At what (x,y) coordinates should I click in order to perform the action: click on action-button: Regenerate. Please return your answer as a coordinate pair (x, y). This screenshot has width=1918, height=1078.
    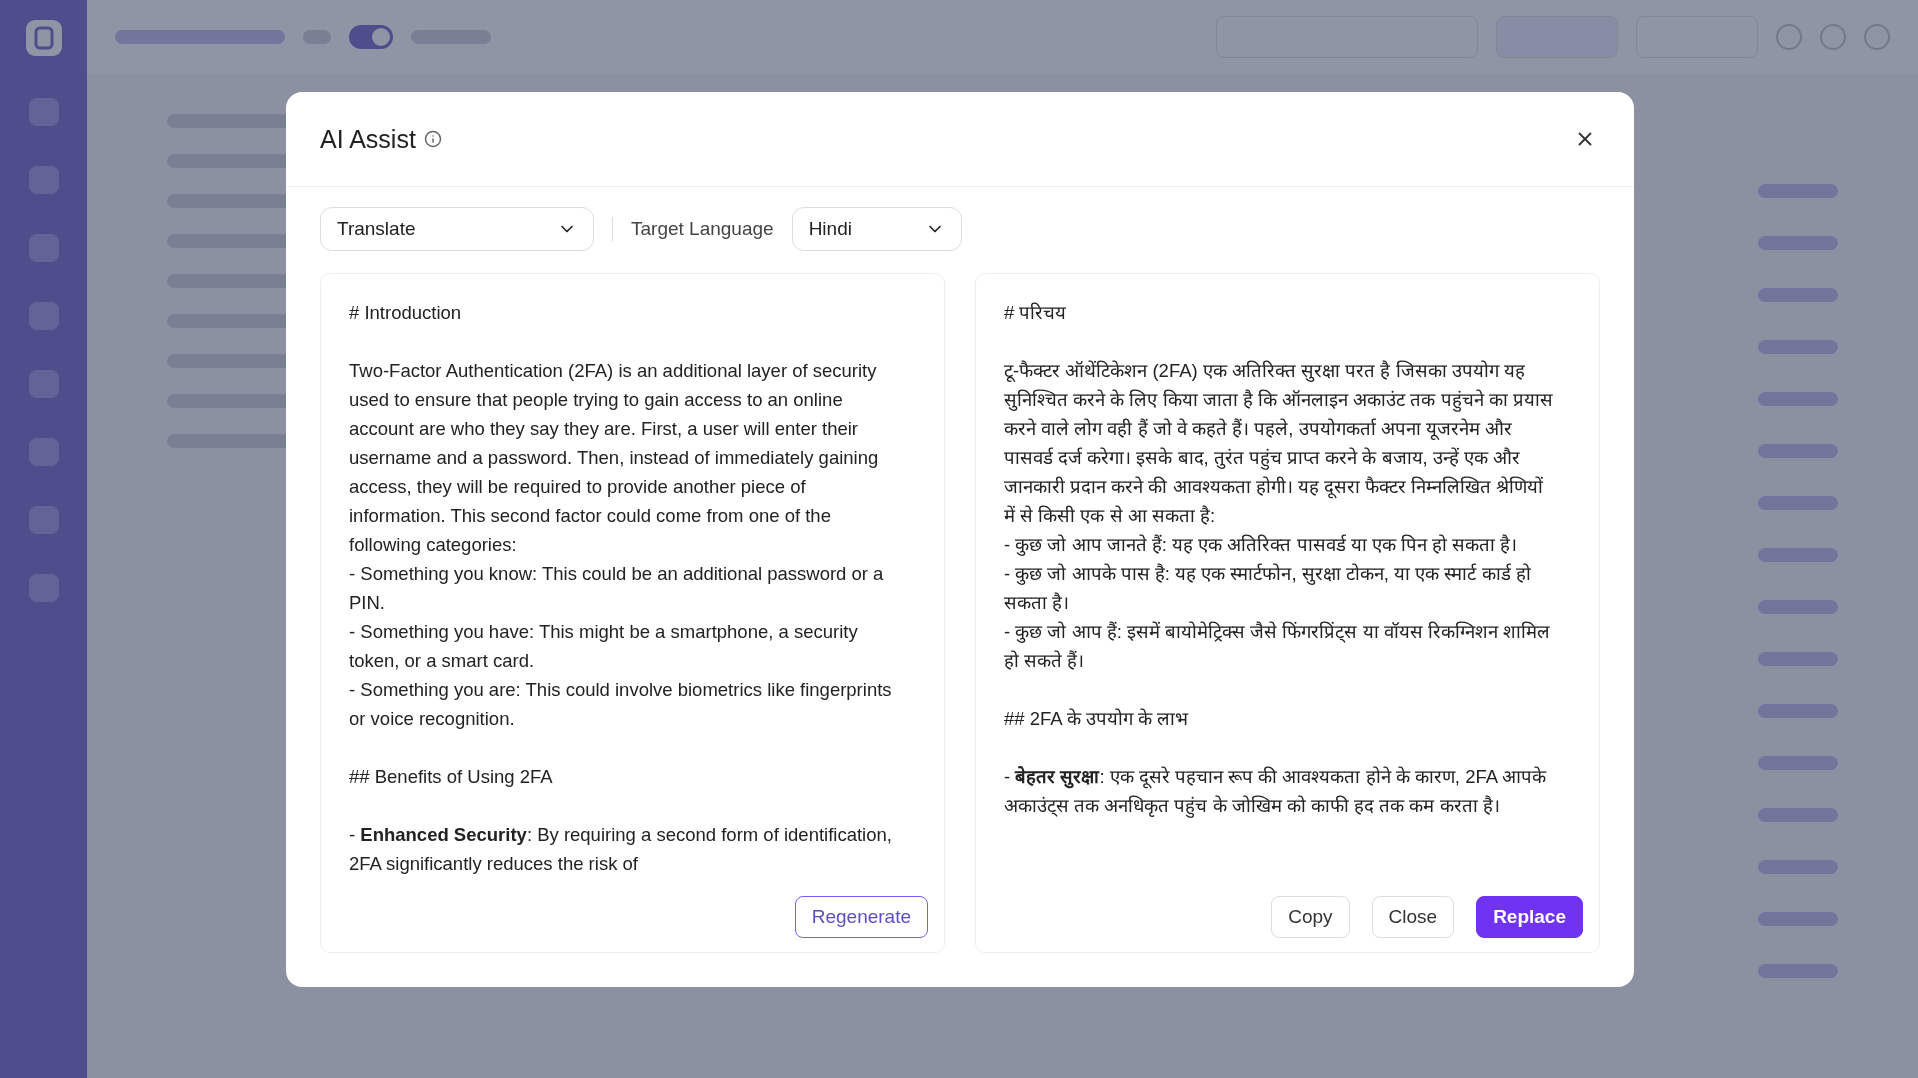
    Looking at the image, I should click on (861, 917).